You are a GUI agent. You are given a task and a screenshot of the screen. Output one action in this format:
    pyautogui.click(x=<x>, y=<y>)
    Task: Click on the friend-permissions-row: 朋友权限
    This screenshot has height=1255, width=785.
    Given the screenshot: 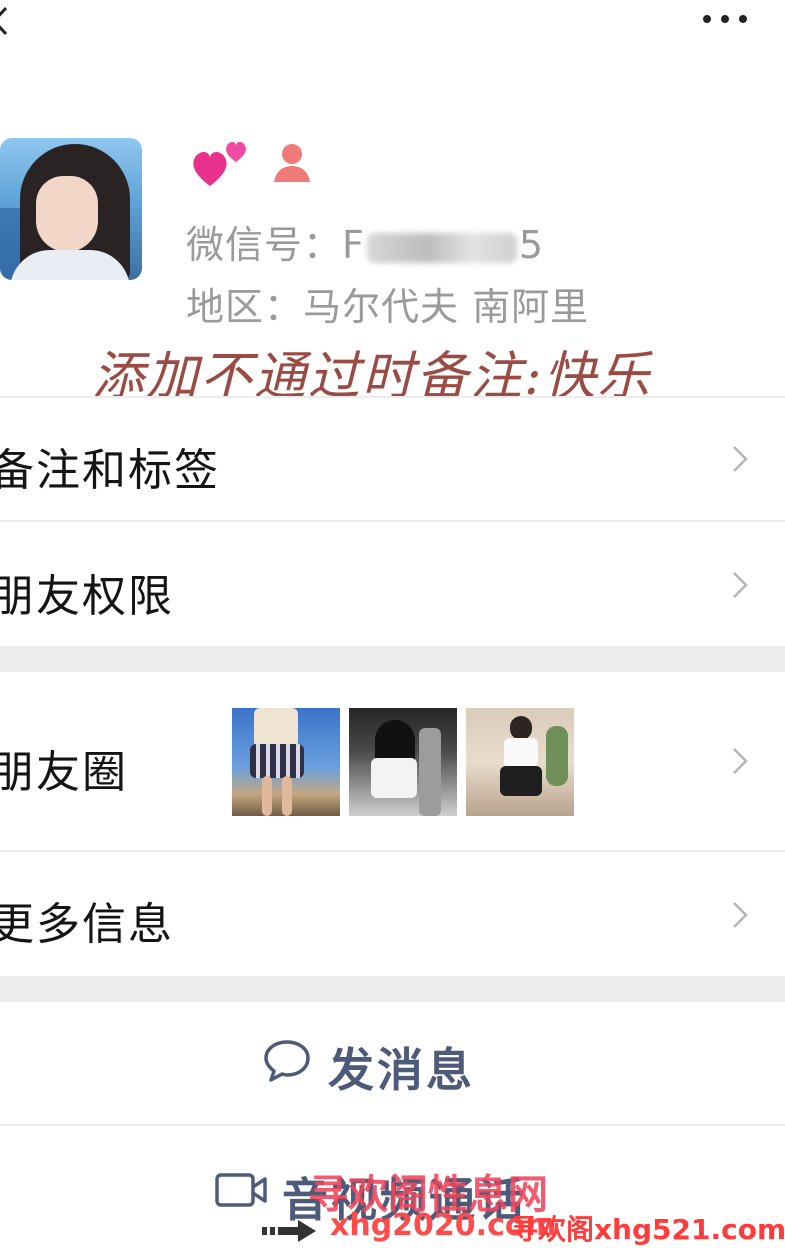 What is the action you would take?
    pyautogui.click(x=392, y=584)
    